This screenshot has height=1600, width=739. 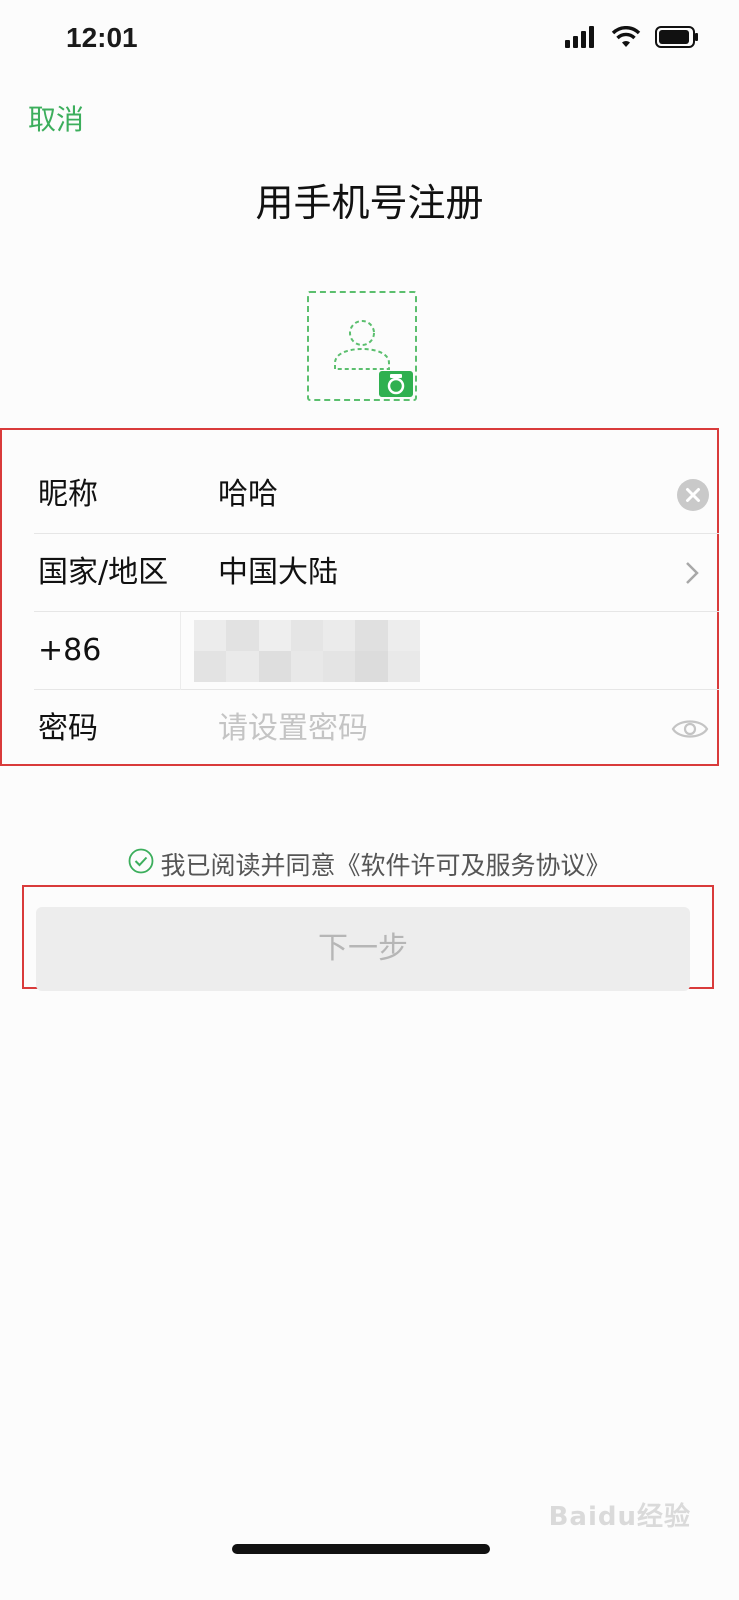 What do you see at coordinates (361, 1549) in the screenshot?
I see `home-indicator` at bounding box center [361, 1549].